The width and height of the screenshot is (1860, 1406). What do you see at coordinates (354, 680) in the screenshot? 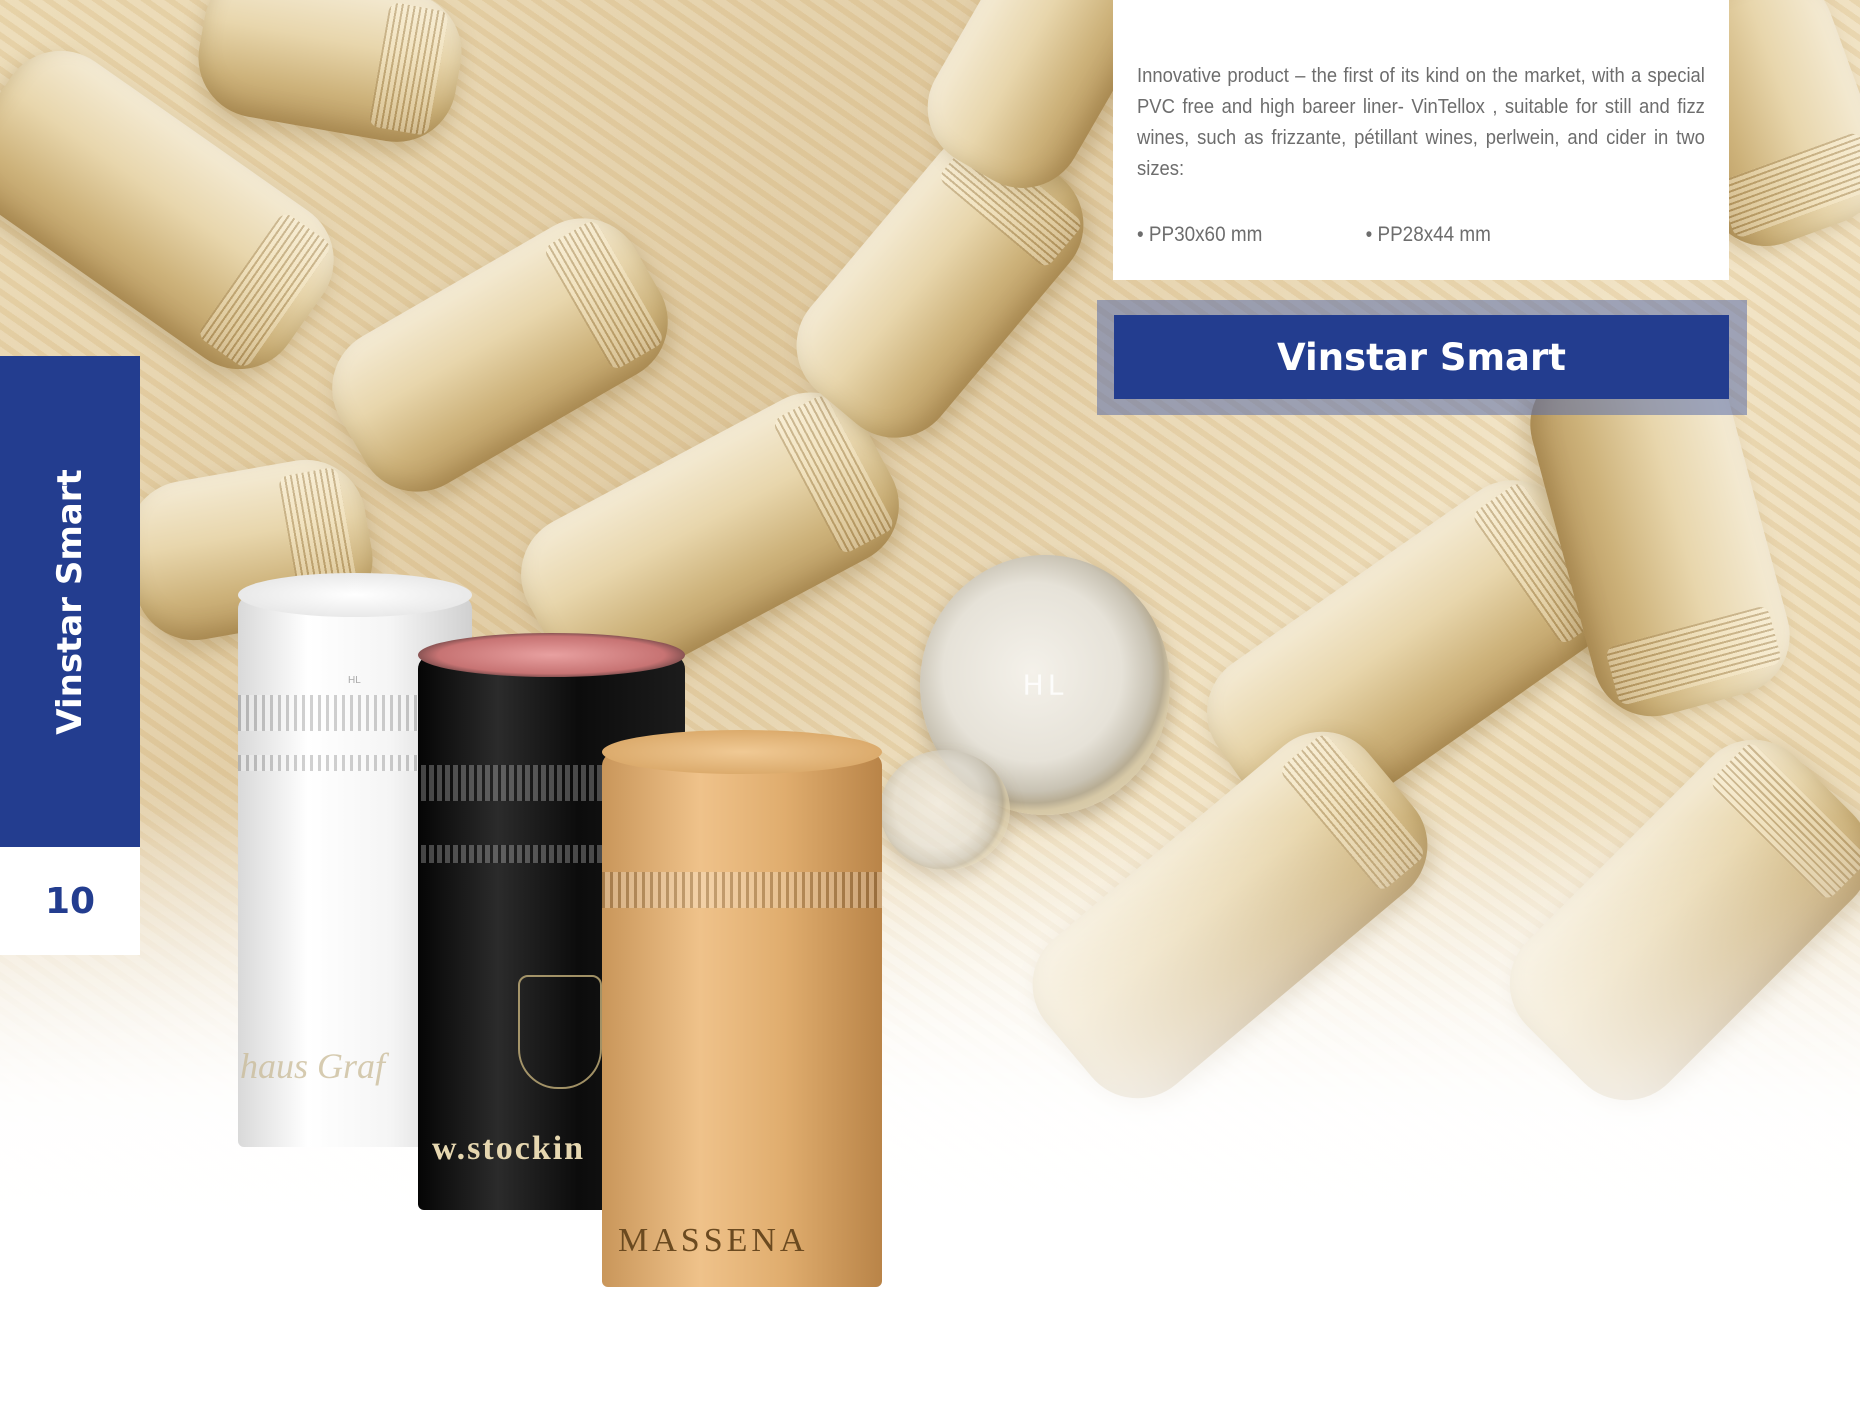
I see `capsule-mark: HL` at bounding box center [354, 680].